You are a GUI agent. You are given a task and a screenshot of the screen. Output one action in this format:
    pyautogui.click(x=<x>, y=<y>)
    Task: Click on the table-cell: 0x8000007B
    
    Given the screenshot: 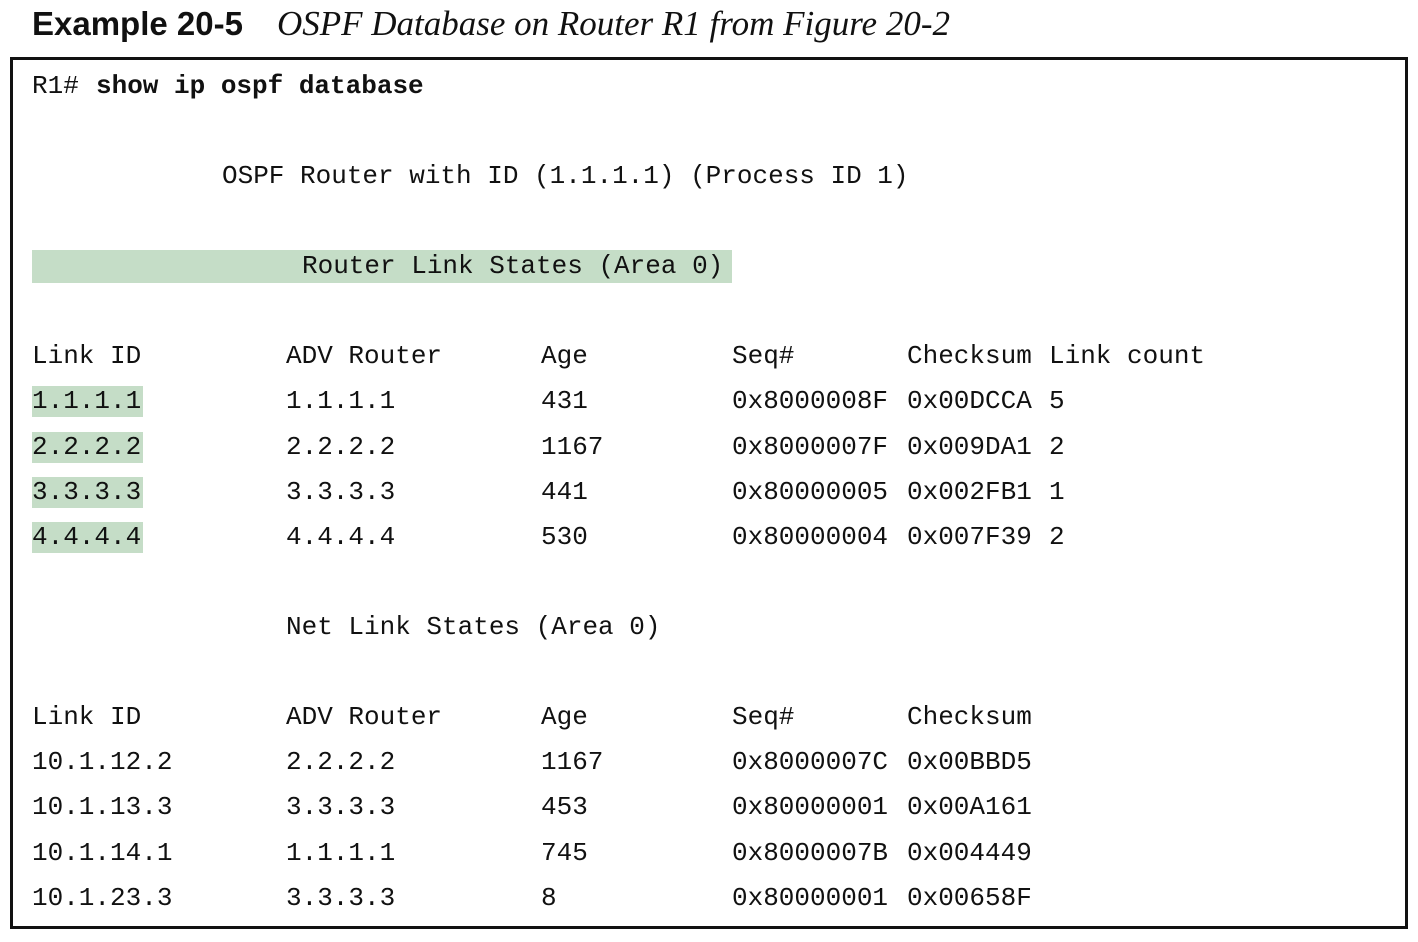 What is the action you would take?
    pyautogui.click(x=810, y=853)
    